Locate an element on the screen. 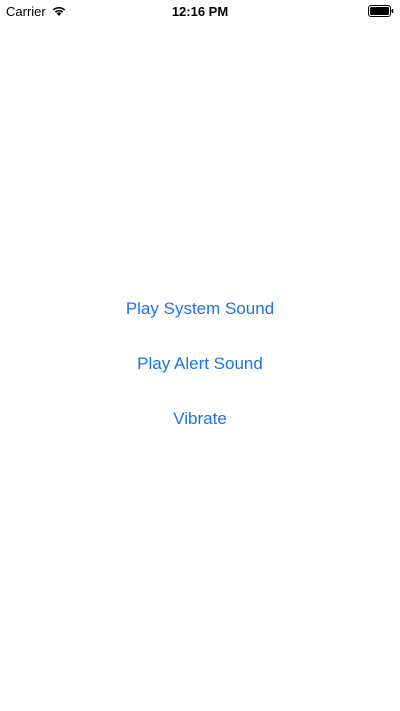 This screenshot has width=400, height=711. status-time: 12:16 PM is located at coordinates (200, 11).